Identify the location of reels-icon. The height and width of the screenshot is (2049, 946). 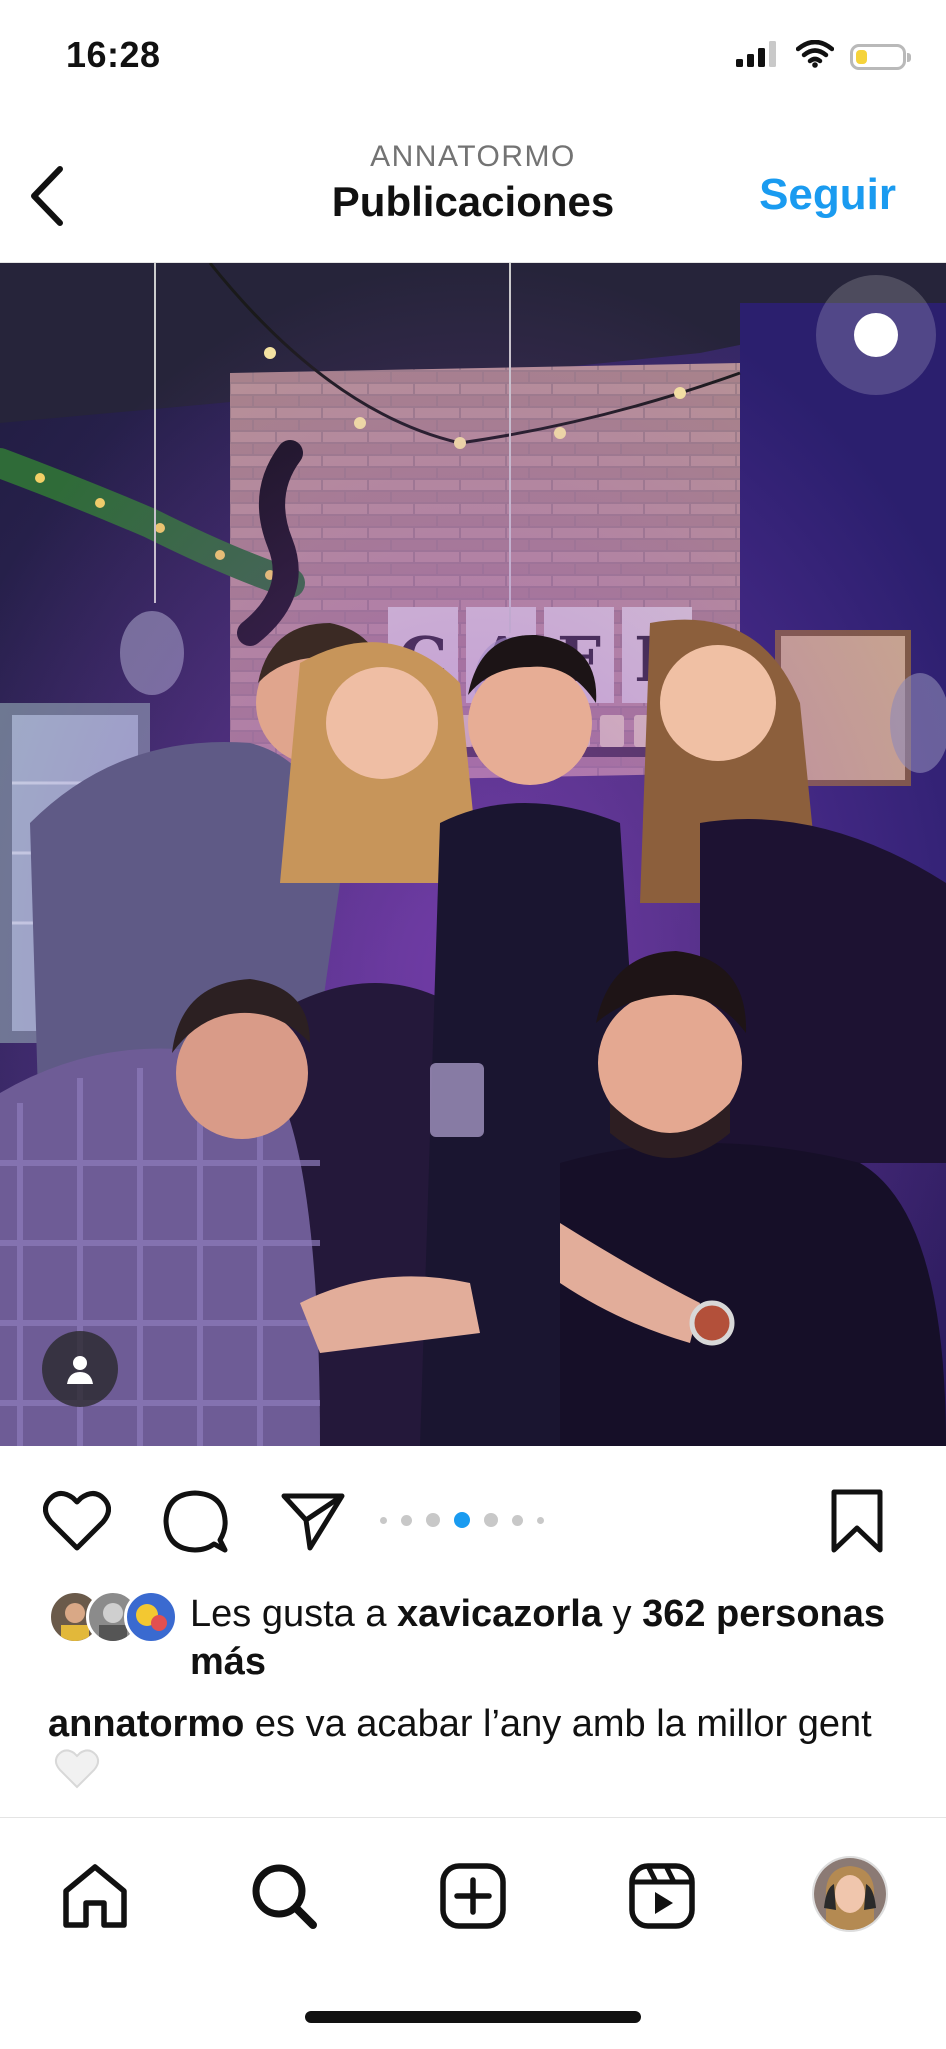
(662, 1896).